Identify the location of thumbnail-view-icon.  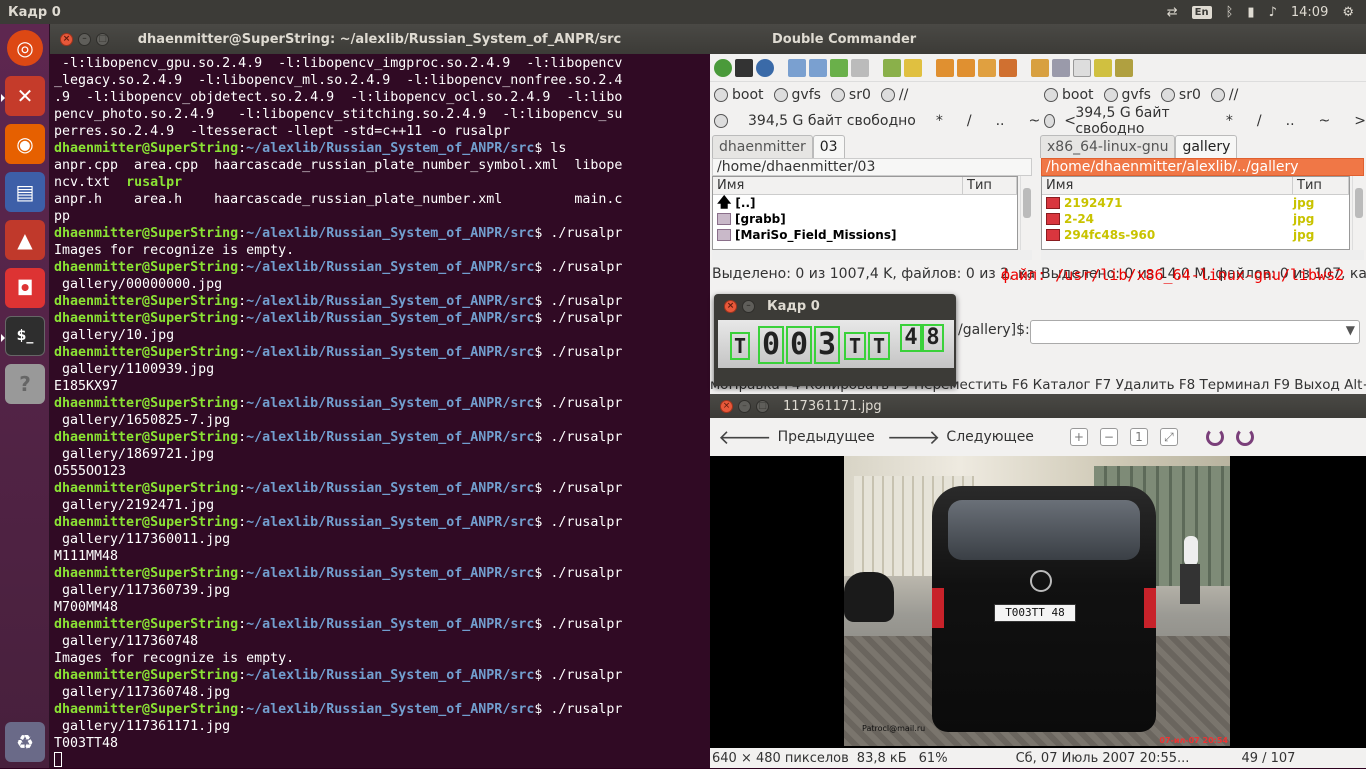
(839, 67).